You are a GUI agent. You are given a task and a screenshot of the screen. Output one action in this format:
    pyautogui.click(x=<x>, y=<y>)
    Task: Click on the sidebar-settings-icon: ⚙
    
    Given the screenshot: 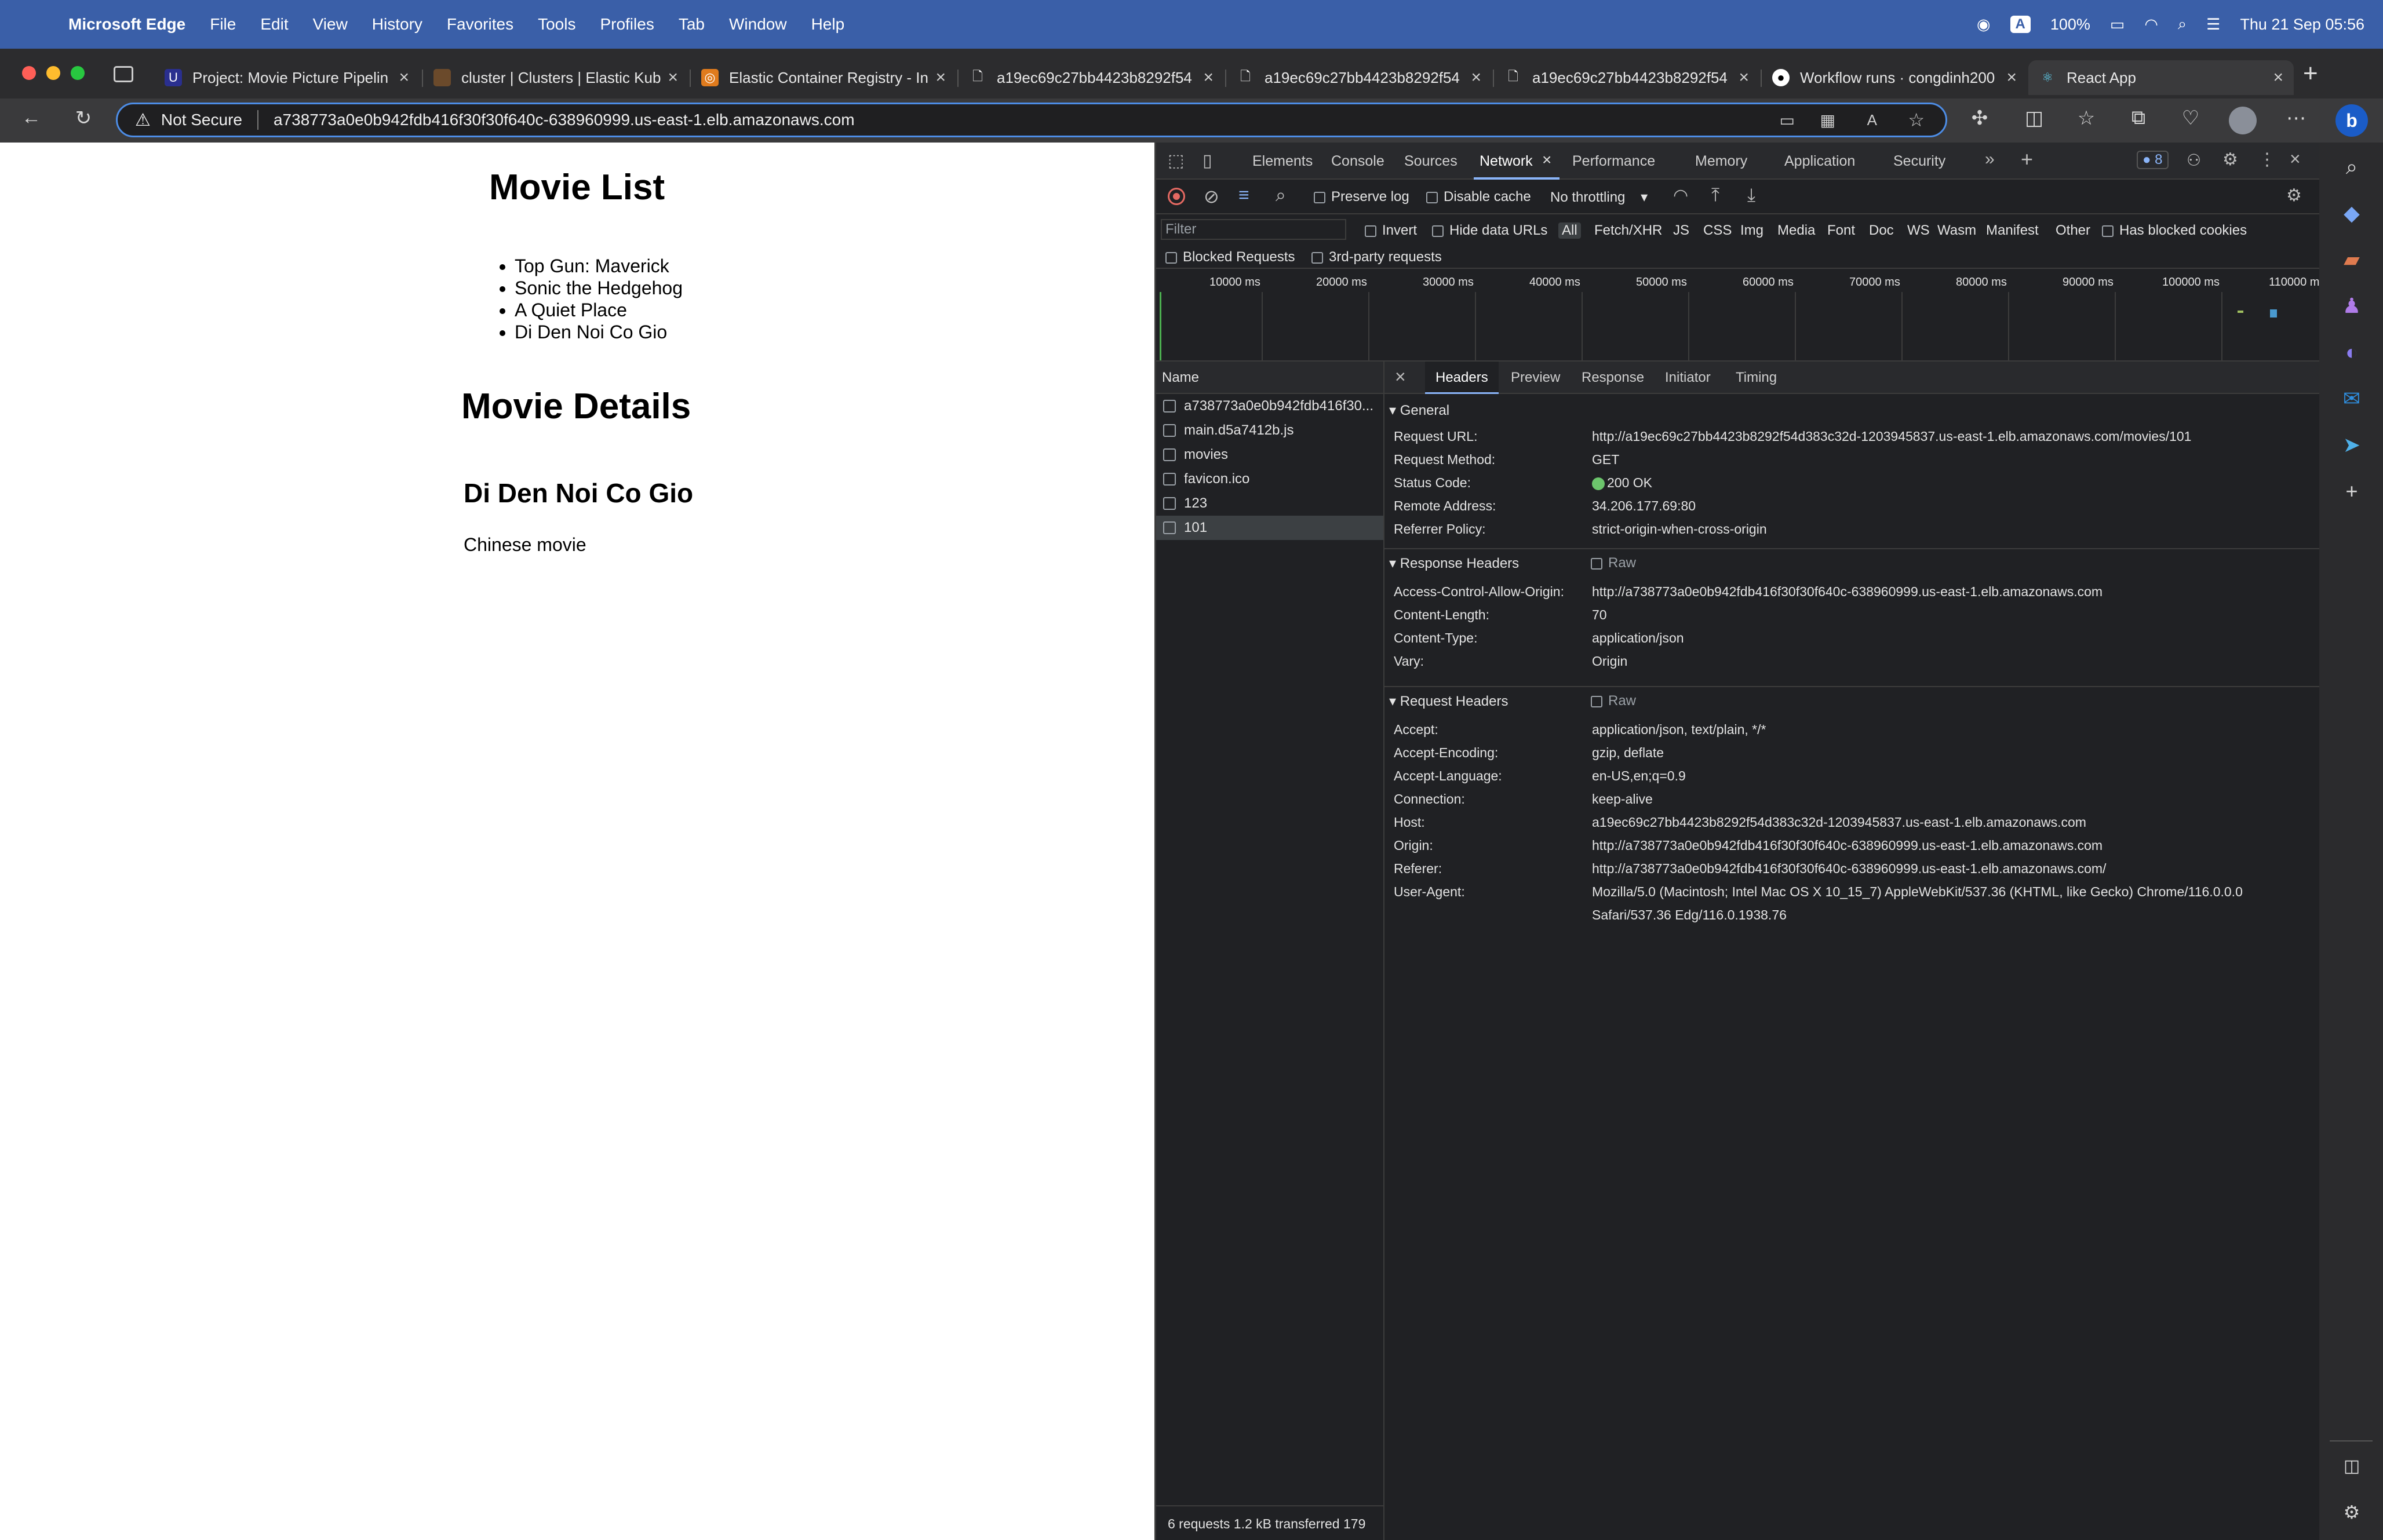 What is the action you would take?
    pyautogui.click(x=2352, y=1512)
    